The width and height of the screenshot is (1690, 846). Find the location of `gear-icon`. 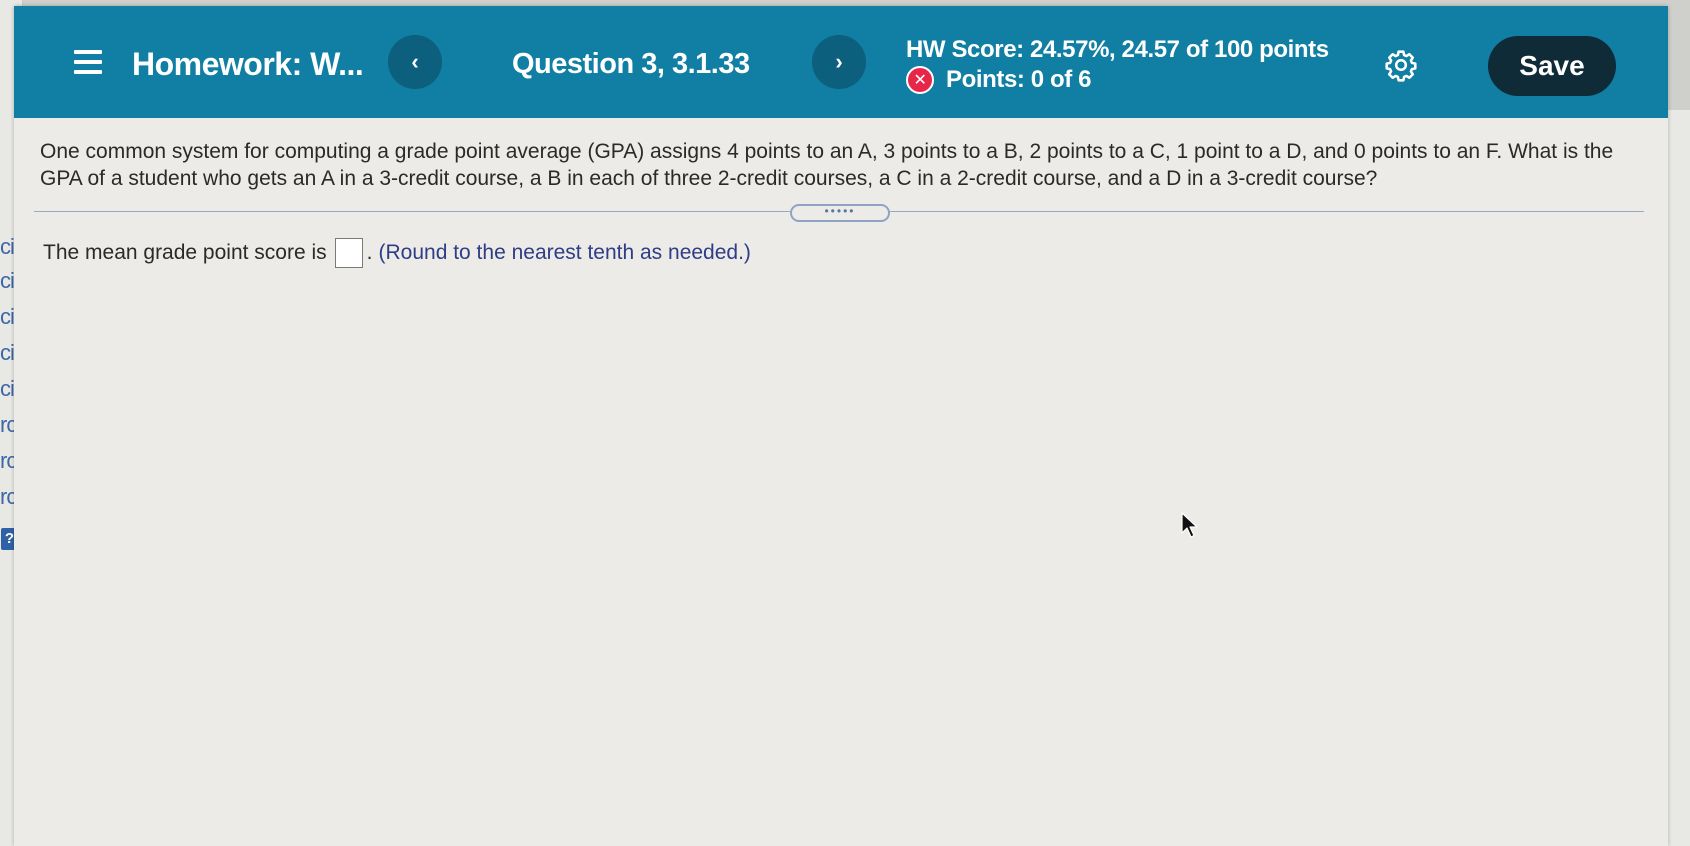

gear-icon is located at coordinates (1401, 65).